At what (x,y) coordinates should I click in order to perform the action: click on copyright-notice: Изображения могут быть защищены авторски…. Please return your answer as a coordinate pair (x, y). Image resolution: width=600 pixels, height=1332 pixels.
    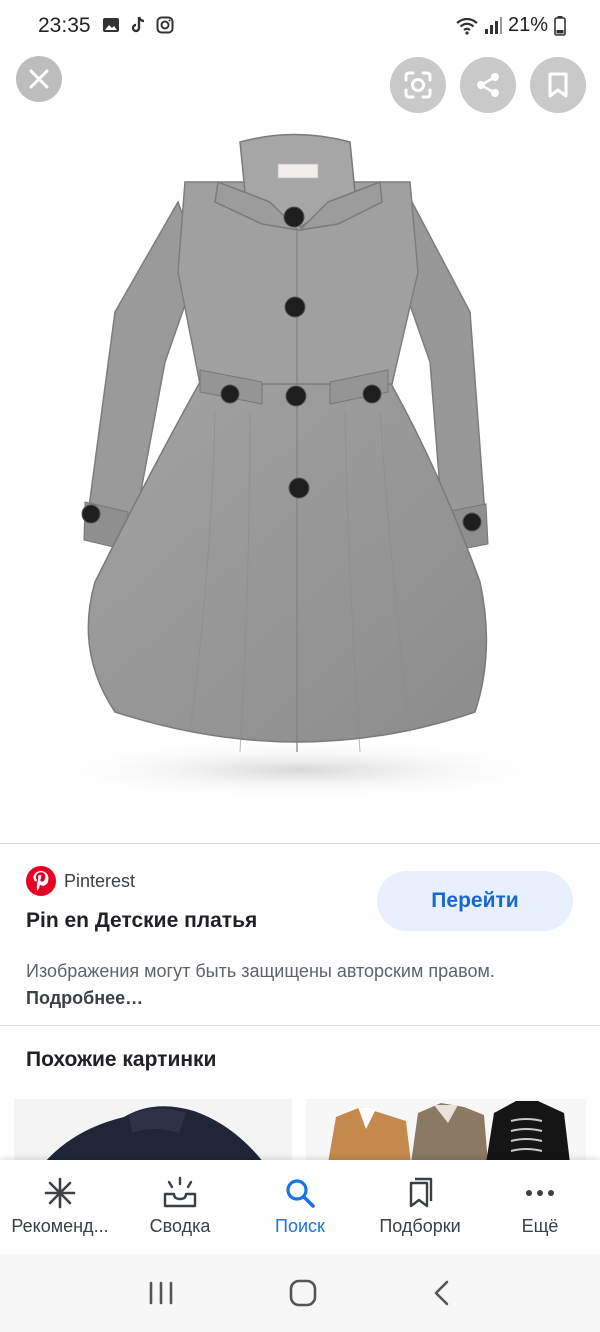
    Looking at the image, I should click on (296, 985).